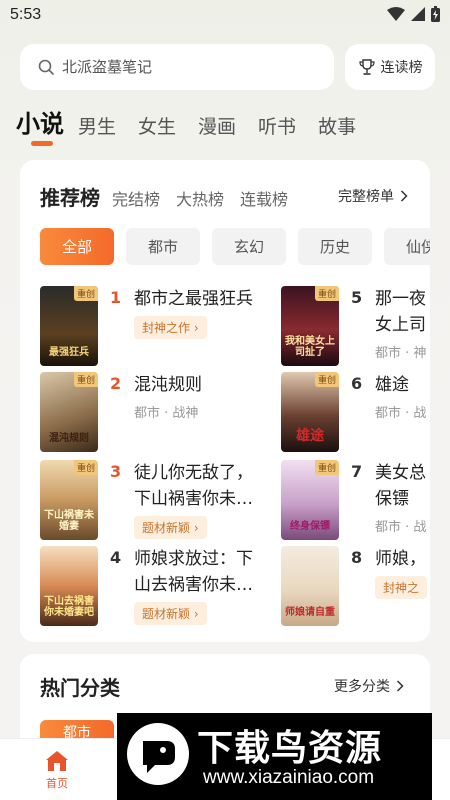 The width and height of the screenshot is (450, 800). Describe the element at coordinates (396, 14) in the screenshot. I see `wifi-icon` at that location.